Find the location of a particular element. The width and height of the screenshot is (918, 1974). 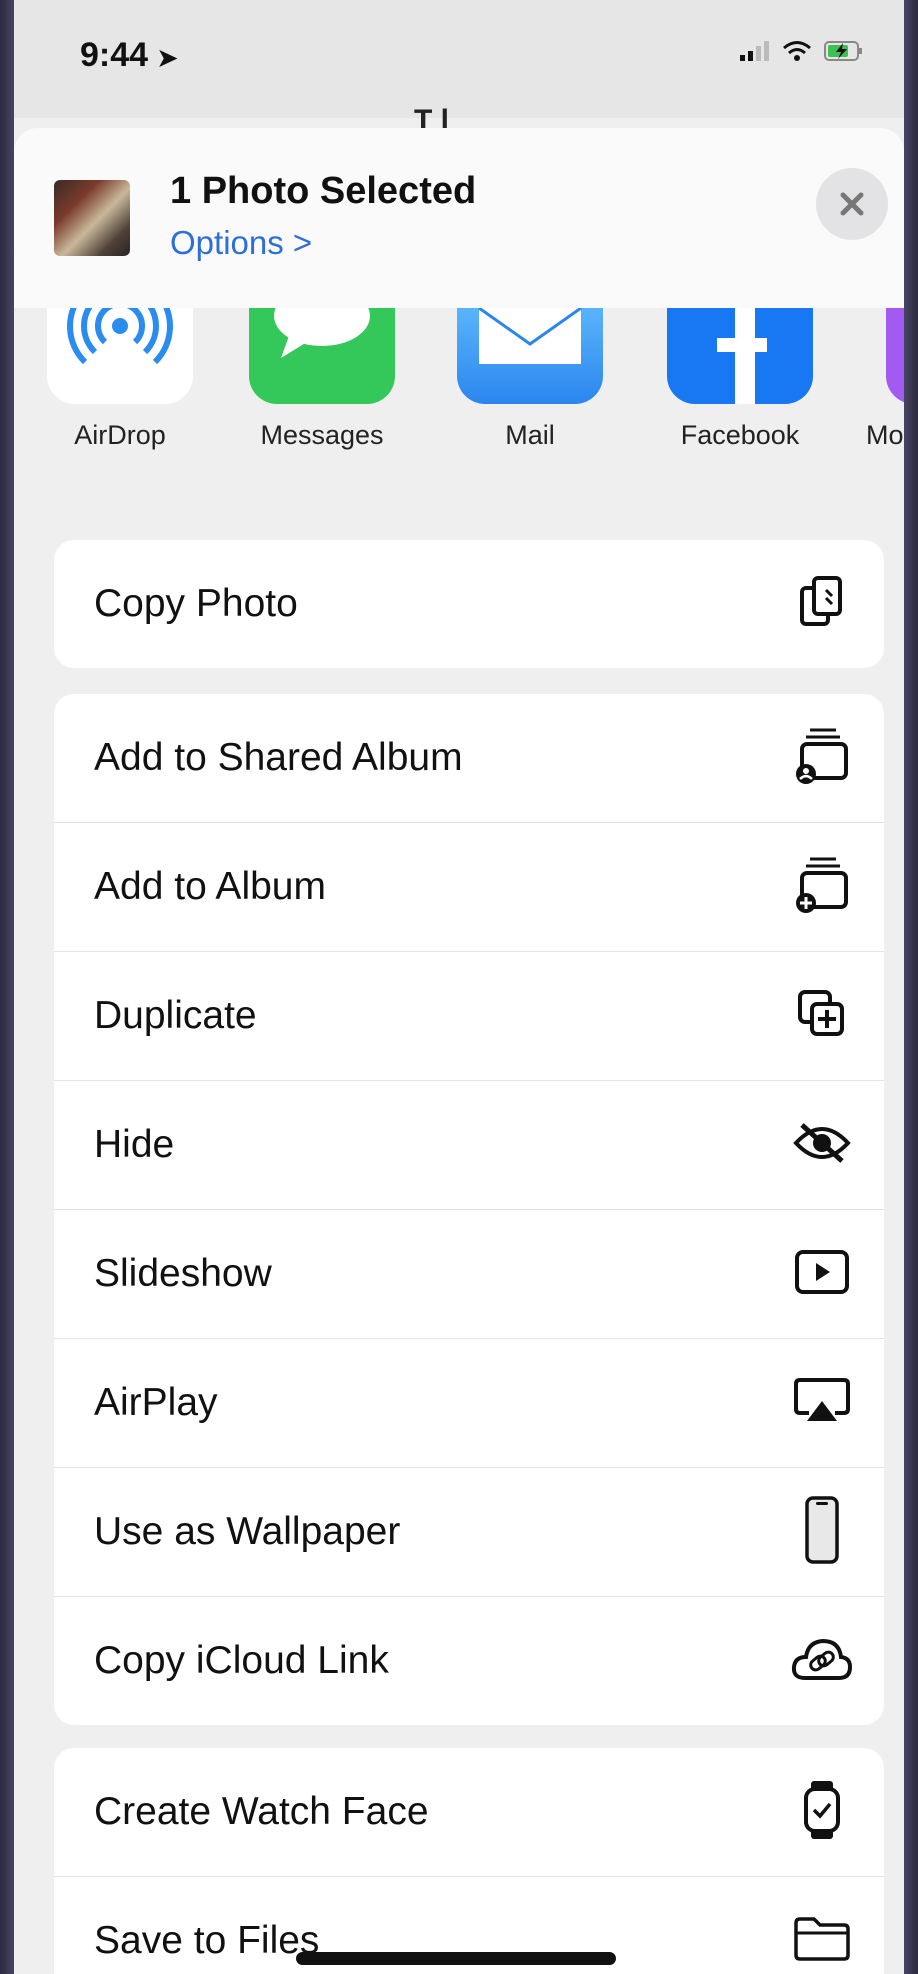

action-label: Hide is located at coordinates (134, 1144).